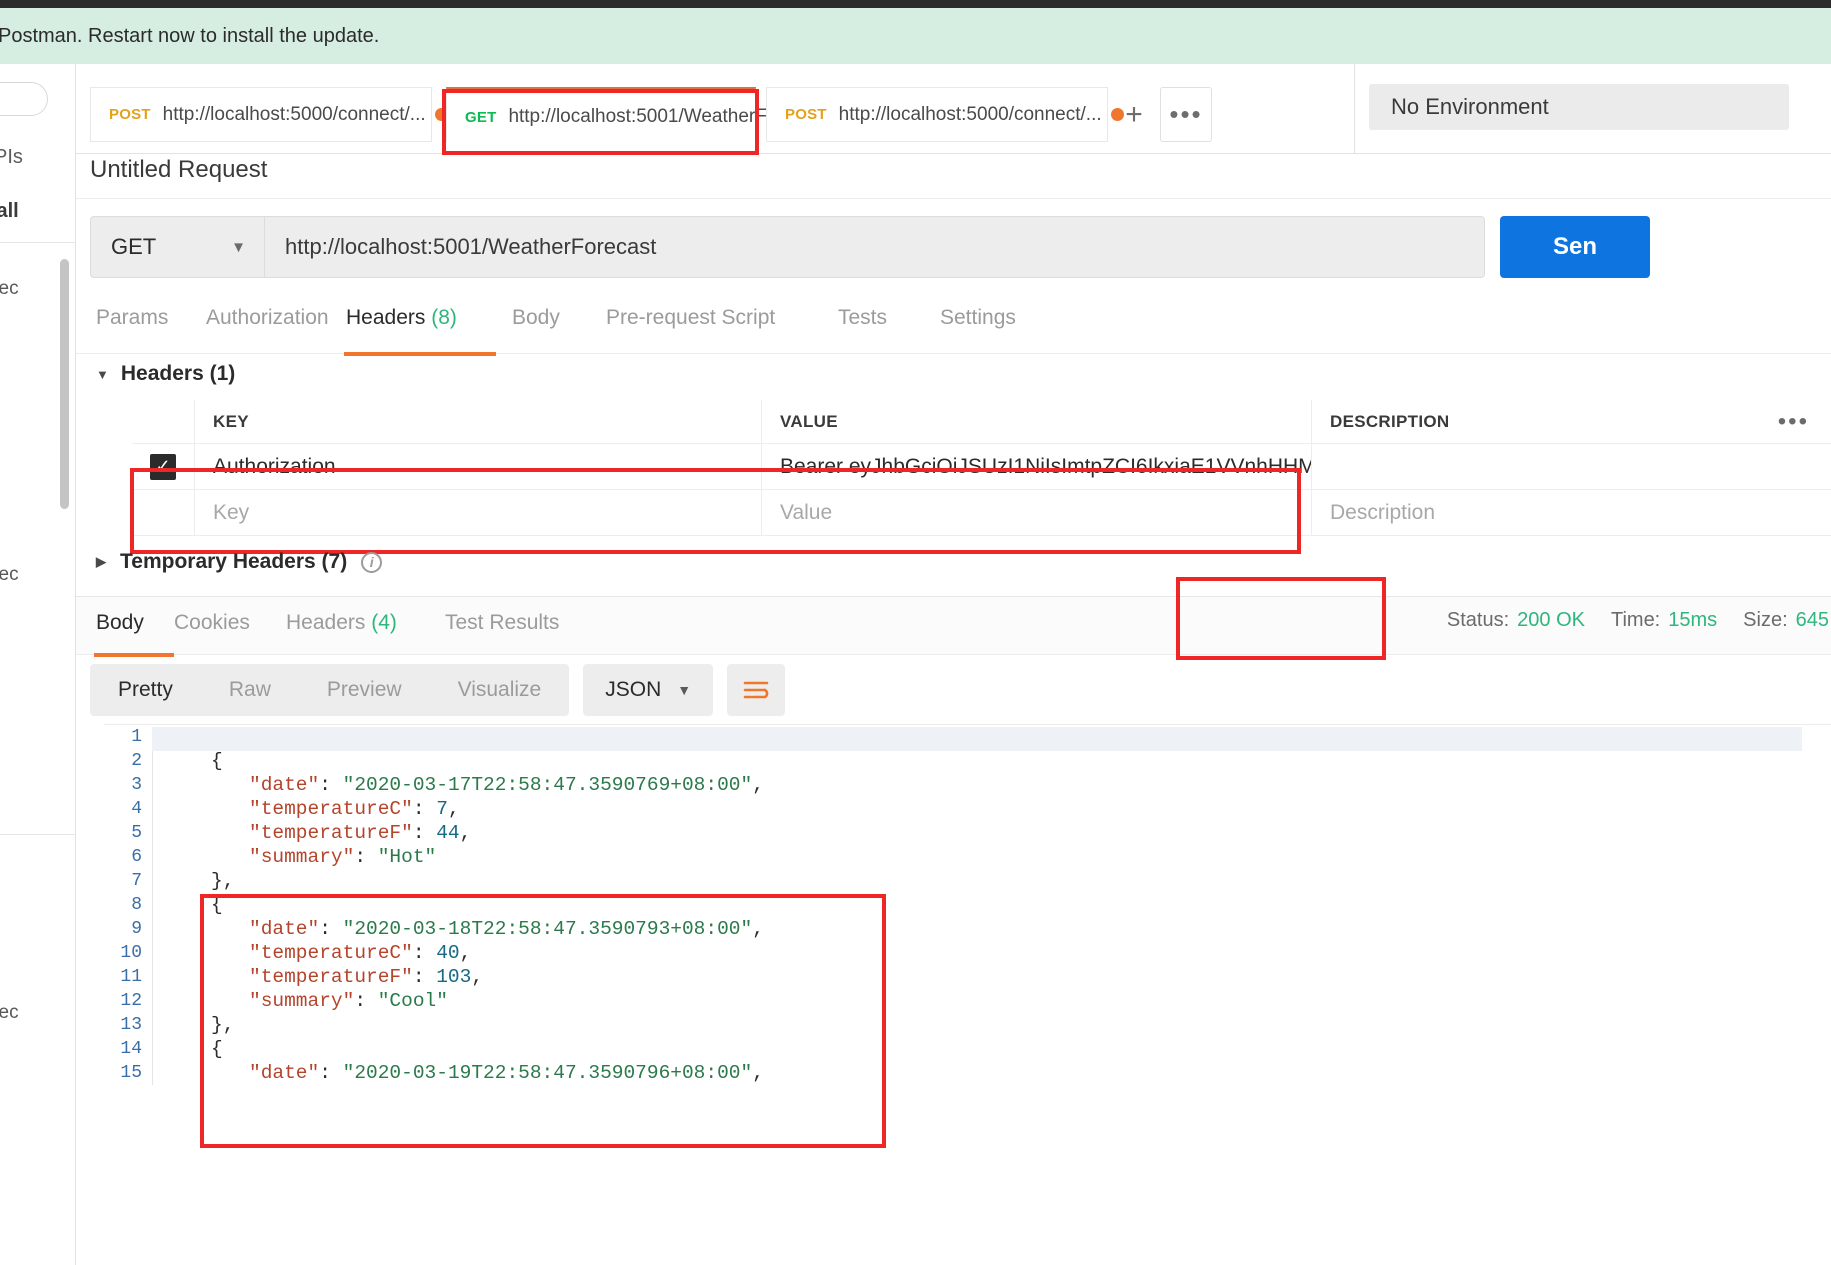  What do you see at coordinates (239, 562) in the screenshot?
I see `temporary-headers-section: ▶ Temporary Headers (7) i` at bounding box center [239, 562].